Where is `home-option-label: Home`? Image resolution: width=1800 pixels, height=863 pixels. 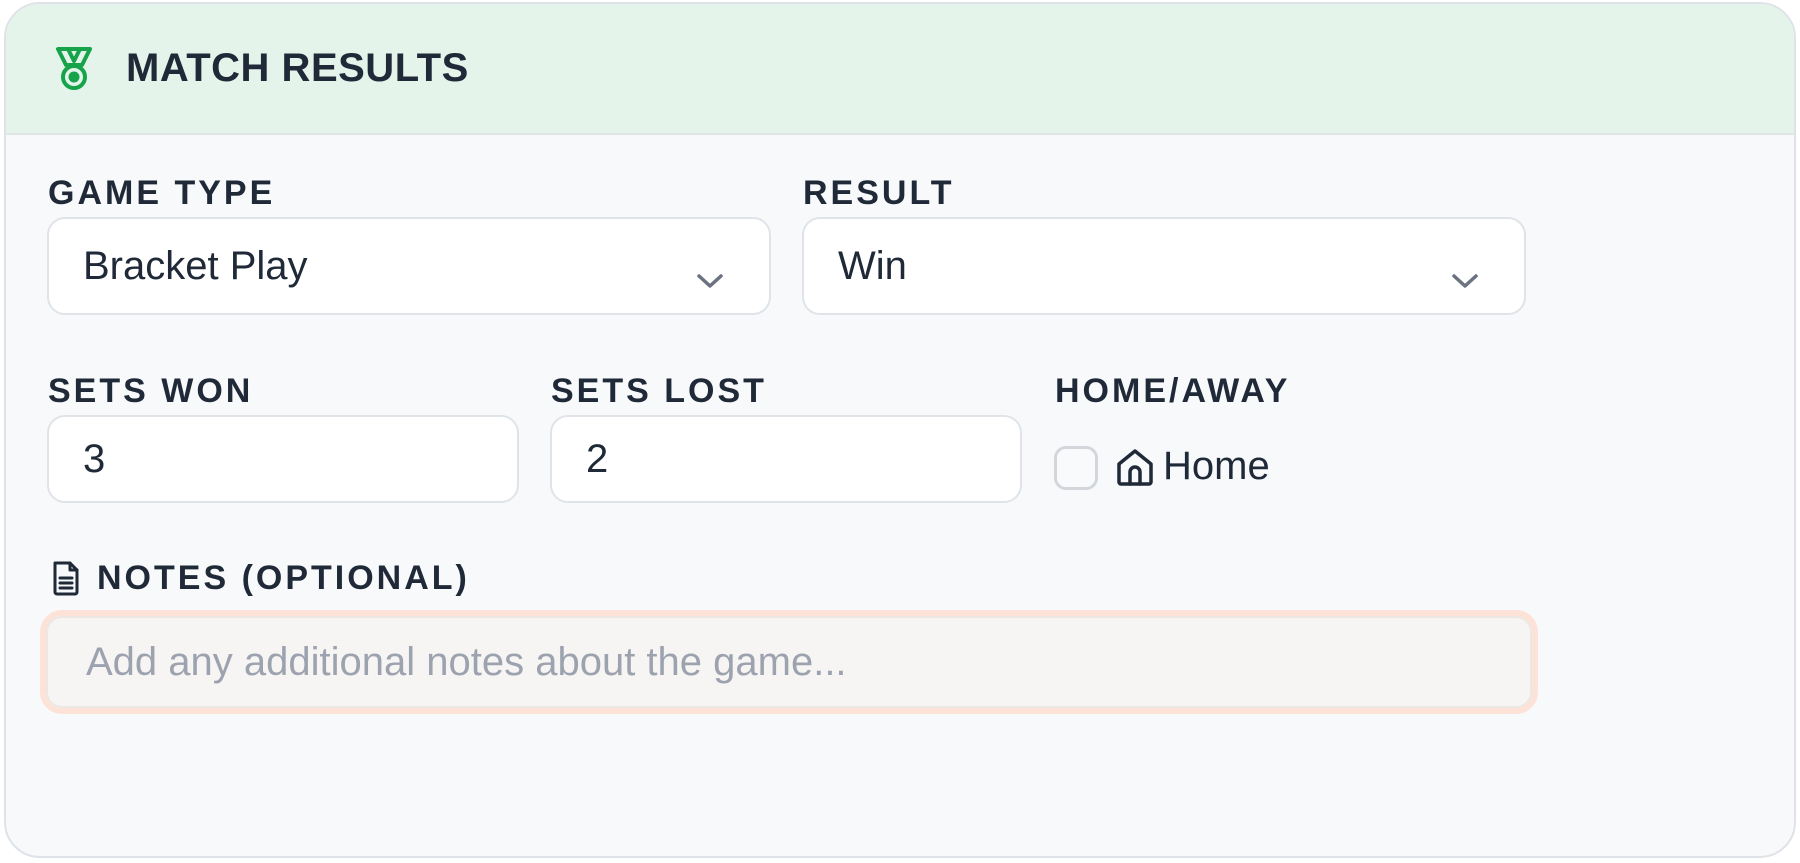 home-option-label: Home is located at coordinates (1216, 466).